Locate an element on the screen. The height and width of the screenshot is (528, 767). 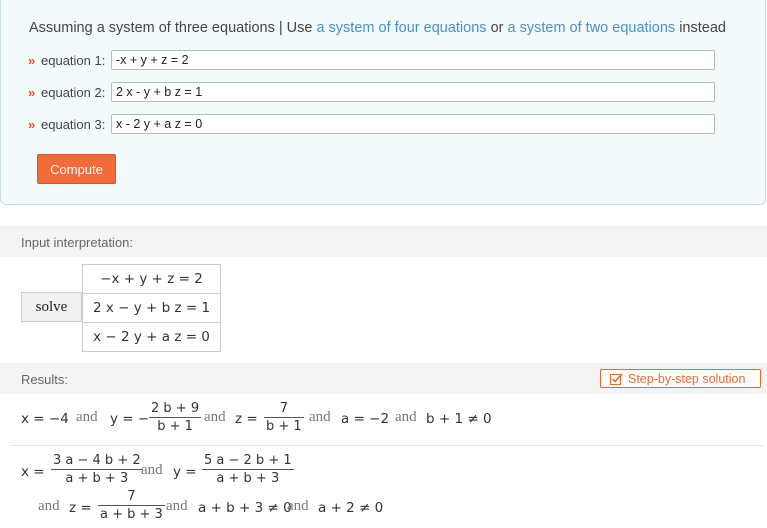
equation-2-row: » equation 2: is located at coordinates (371, 92).